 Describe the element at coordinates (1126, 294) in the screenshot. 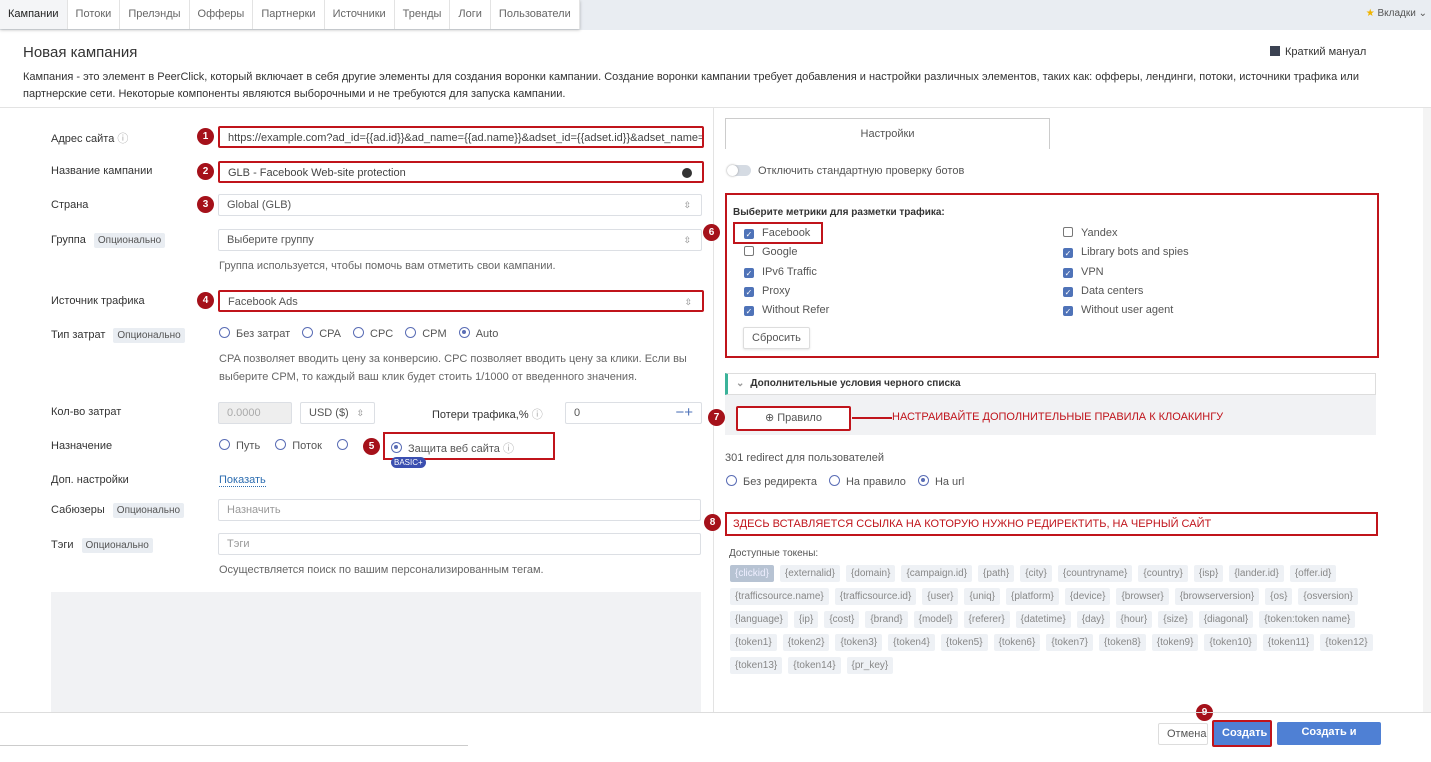

I see `metric-checkbox: ✓ Data centers` at that location.